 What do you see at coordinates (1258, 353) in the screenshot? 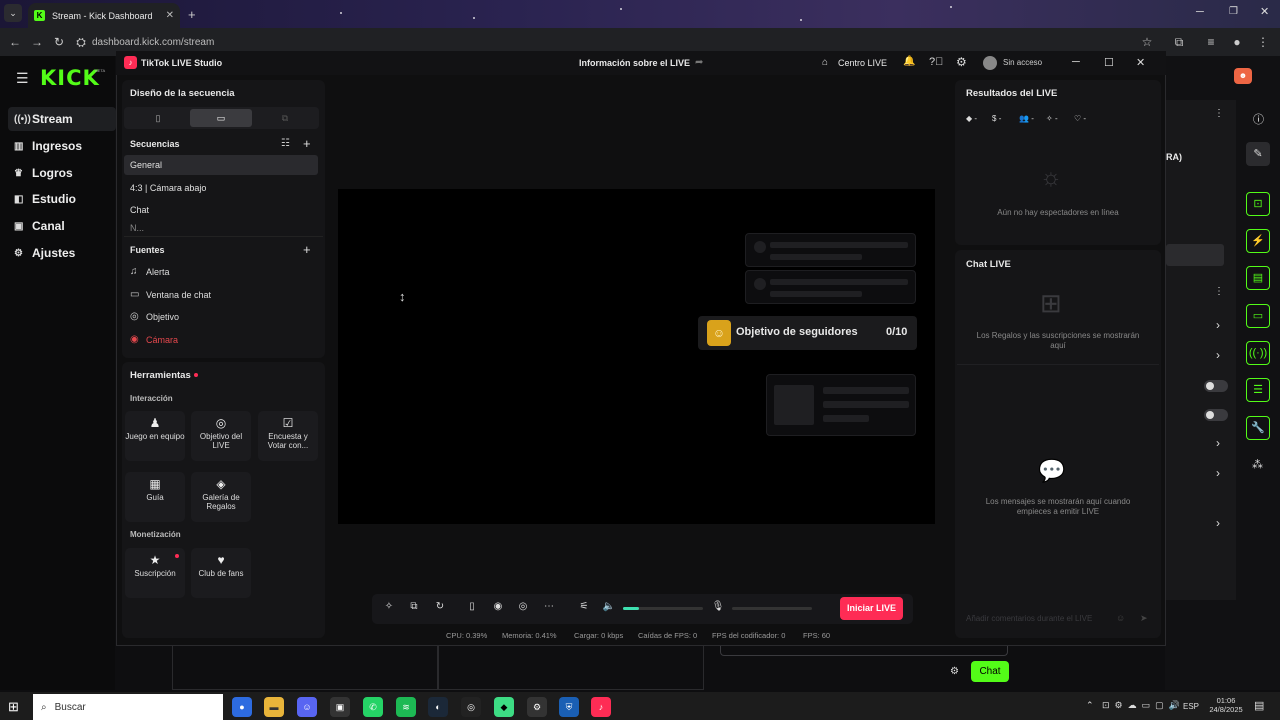
I see `broadcast-icon: ((·))` at bounding box center [1258, 353].